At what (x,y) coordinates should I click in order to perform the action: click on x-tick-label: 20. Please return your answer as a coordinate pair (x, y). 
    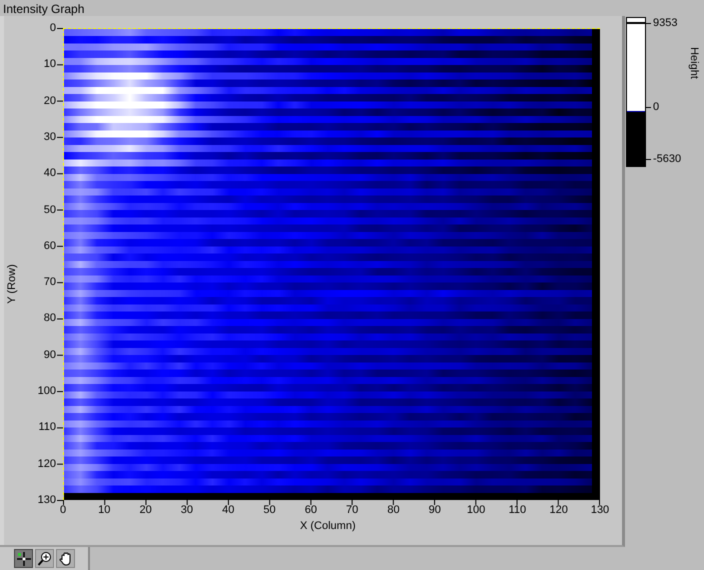
    Looking at the image, I should click on (145, 510).